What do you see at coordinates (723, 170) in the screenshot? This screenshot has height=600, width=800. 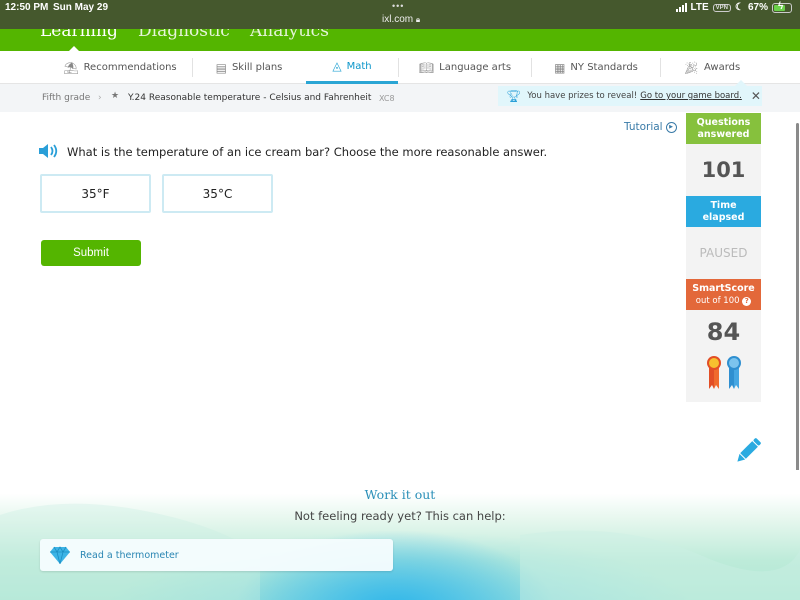 I see `questions-answered-value: 101` at bounding box center [723, 170].